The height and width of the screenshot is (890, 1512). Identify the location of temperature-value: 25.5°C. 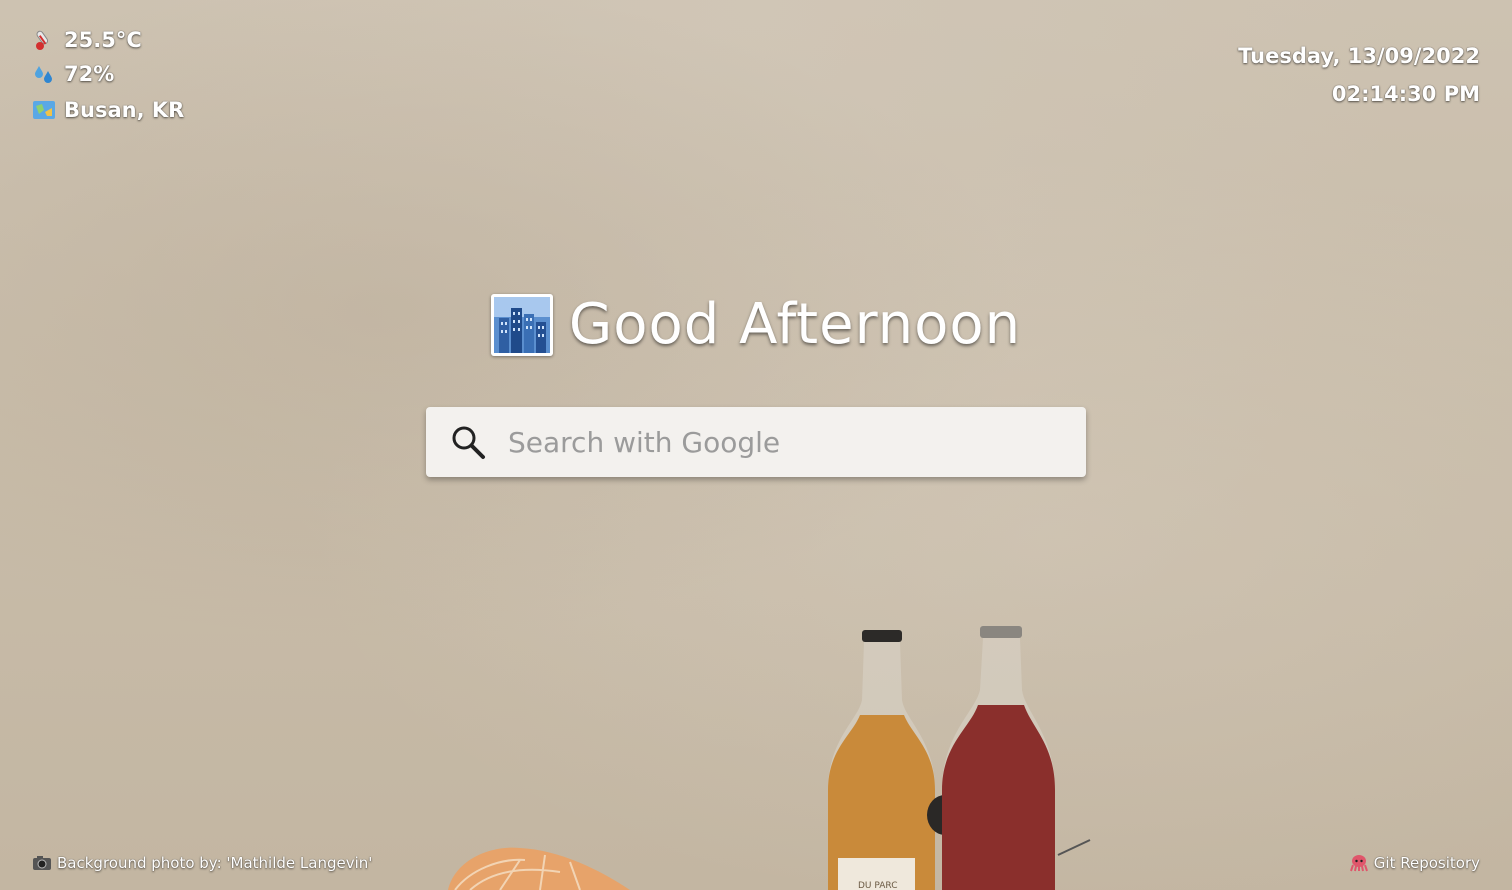
(103, 39).